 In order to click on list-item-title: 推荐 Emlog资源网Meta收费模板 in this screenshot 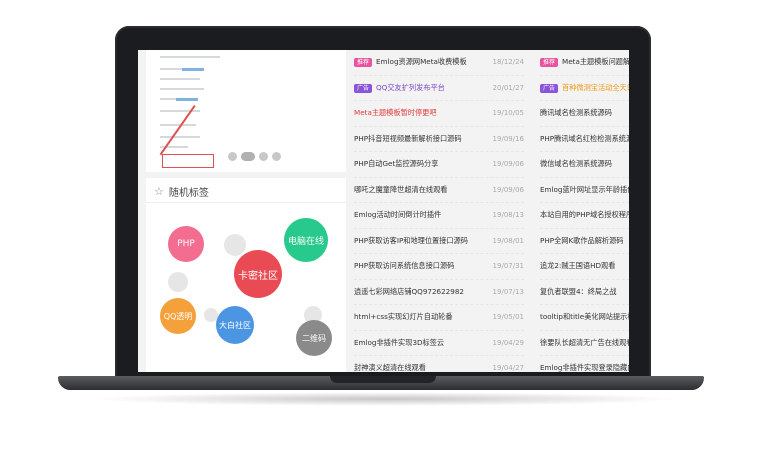, I will do `click(422, 62)`.